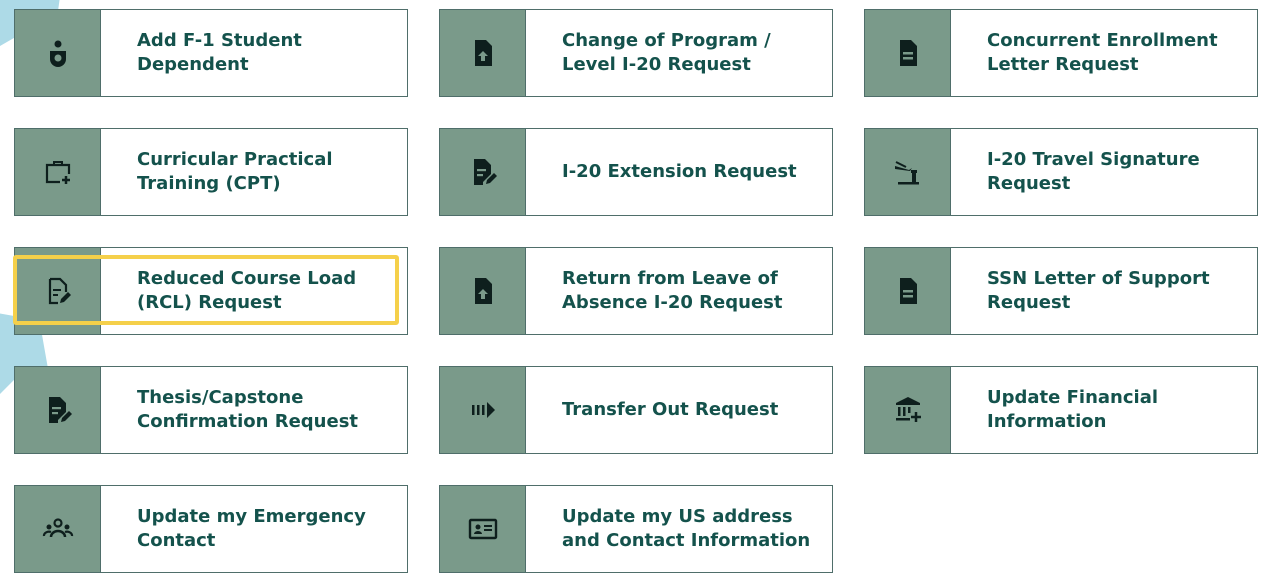 This screenshot has height=573, width=1263. I want to click on card-rcl-request: Reduced Course Load (RCL) Request, so click(211, 291).